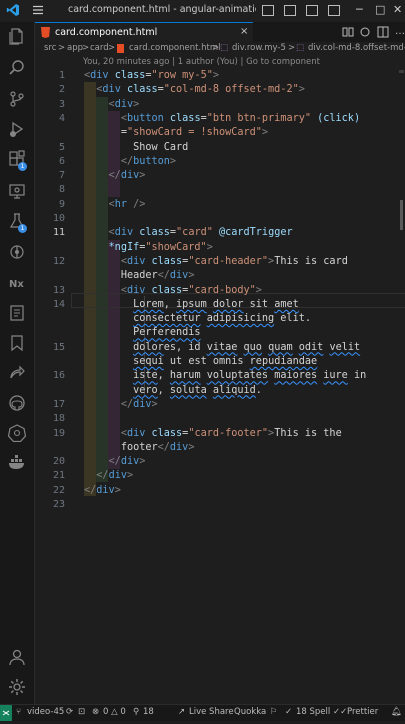  I want to click on quokka-status: Quokka, so click(250, 712).